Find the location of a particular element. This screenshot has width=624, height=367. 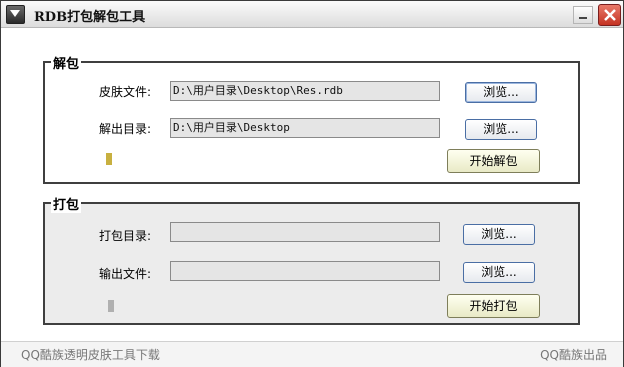

status-bar: QQ酷族透明皮肤工具下载 QQ酷族出品 is located at coordinates (312, 354).